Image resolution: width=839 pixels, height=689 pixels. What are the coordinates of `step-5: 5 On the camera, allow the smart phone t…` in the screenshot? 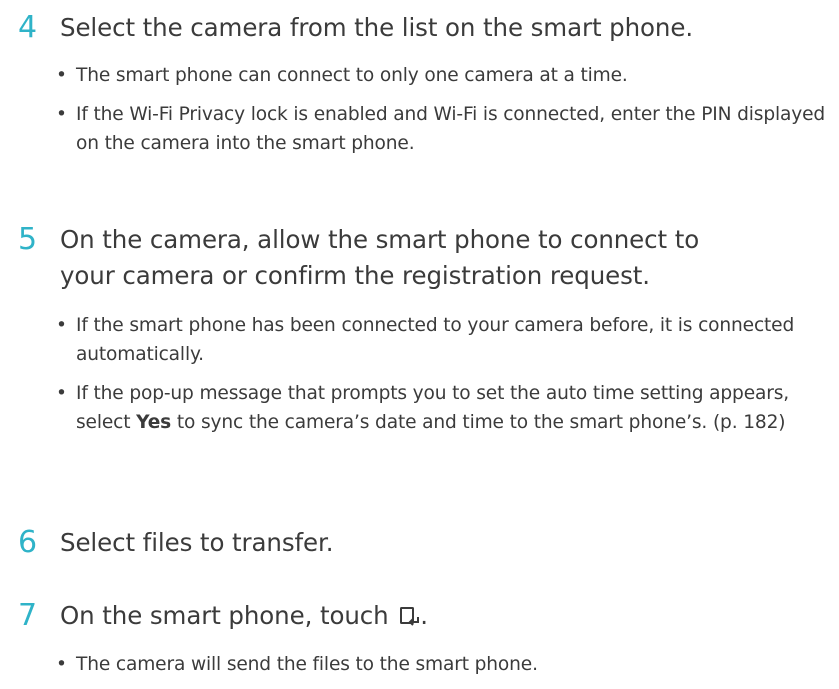 It's located at (398, 258).